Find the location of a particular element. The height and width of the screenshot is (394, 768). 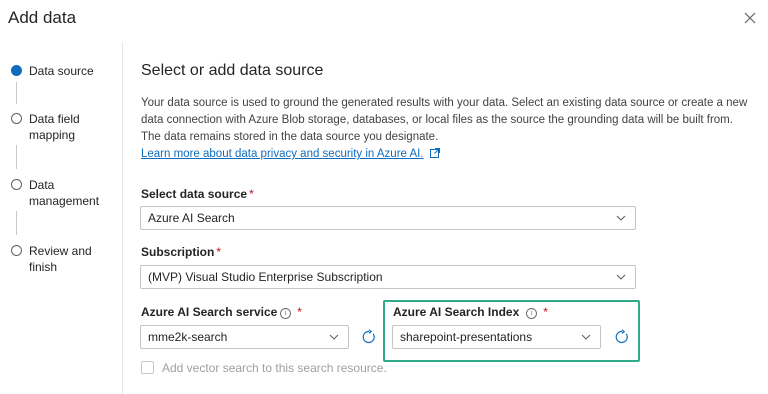

search-index-label-text: Azure AI Search Index is located at coordinates (456, 312).